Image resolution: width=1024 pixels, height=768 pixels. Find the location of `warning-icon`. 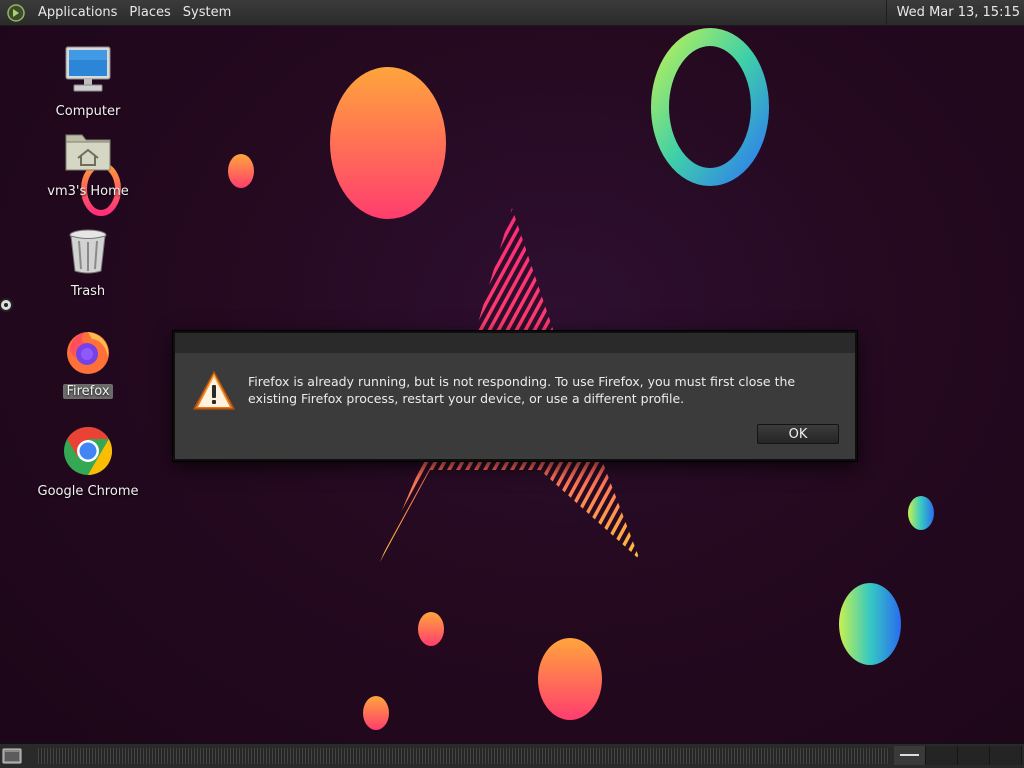

warning-icon is located at coordinates (214, 390).